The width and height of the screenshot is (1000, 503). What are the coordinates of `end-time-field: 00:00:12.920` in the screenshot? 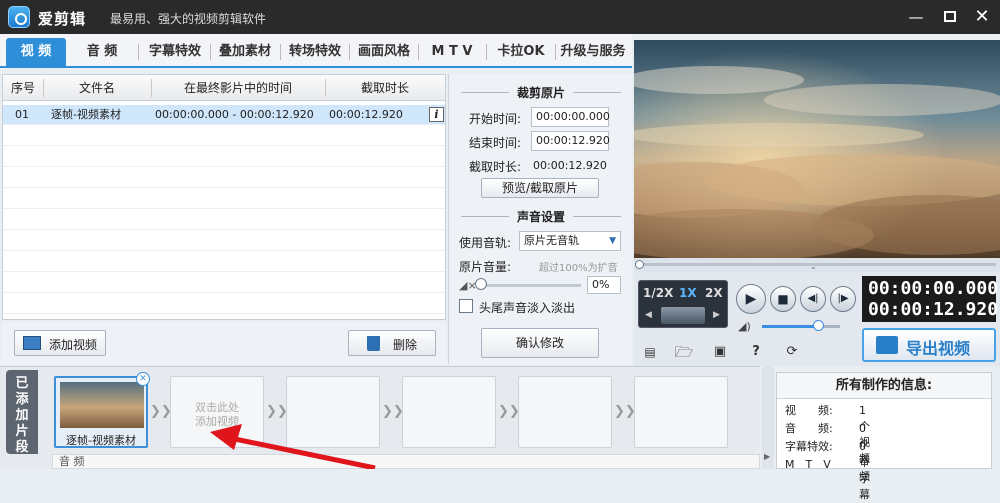 It's located at (570, 141).